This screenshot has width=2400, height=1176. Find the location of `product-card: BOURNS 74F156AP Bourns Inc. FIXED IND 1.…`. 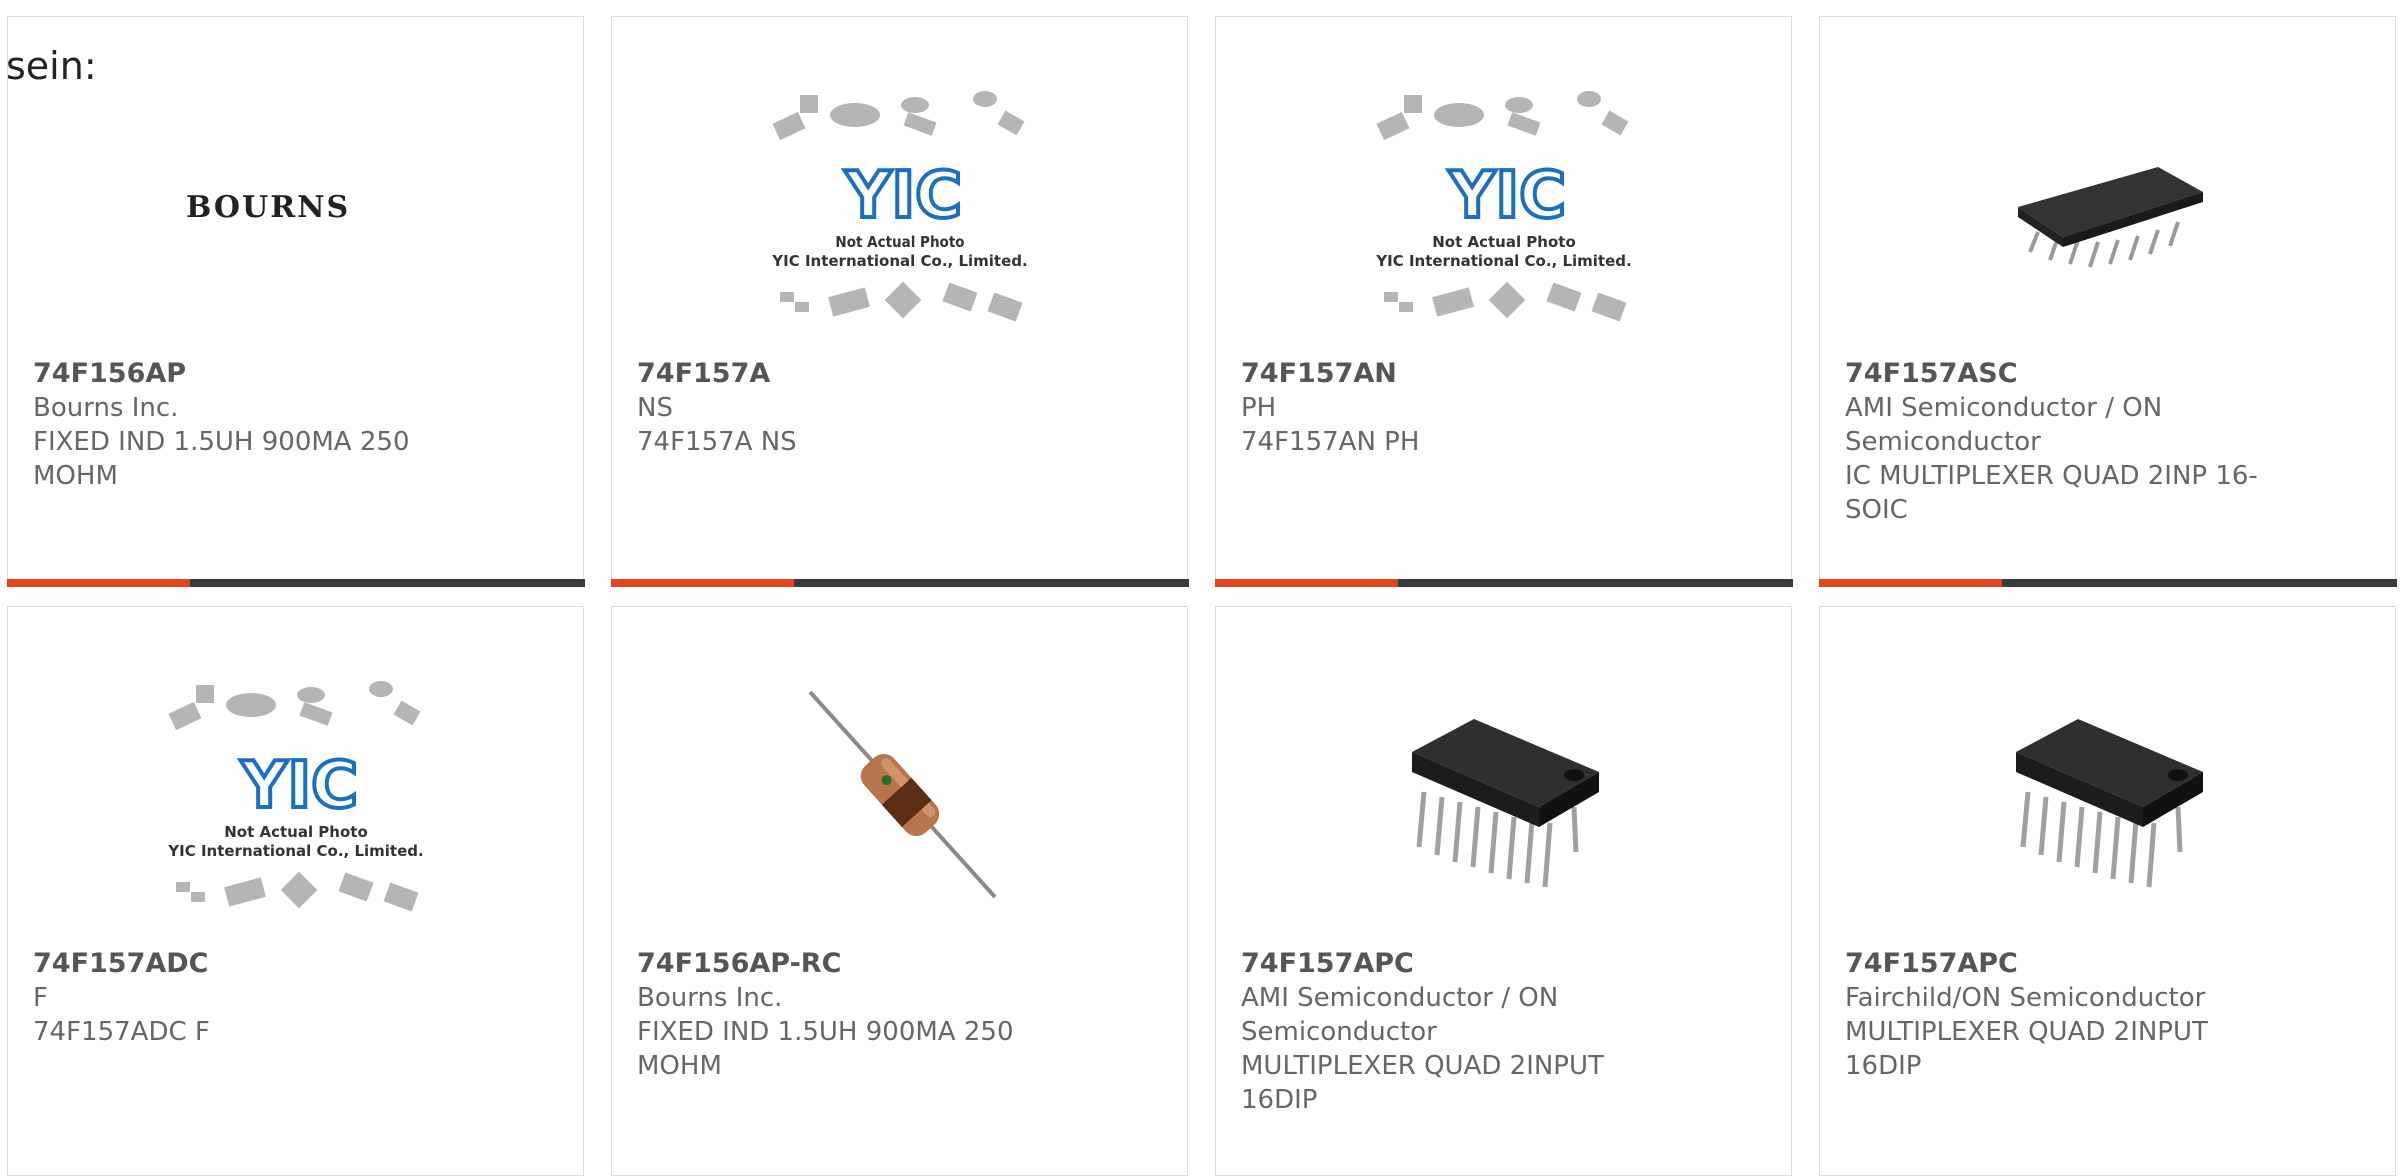

product-card: BOURNS 74F156AP Bourns Inc. FIXED IND 1.… is located at coordinates (295, 301).